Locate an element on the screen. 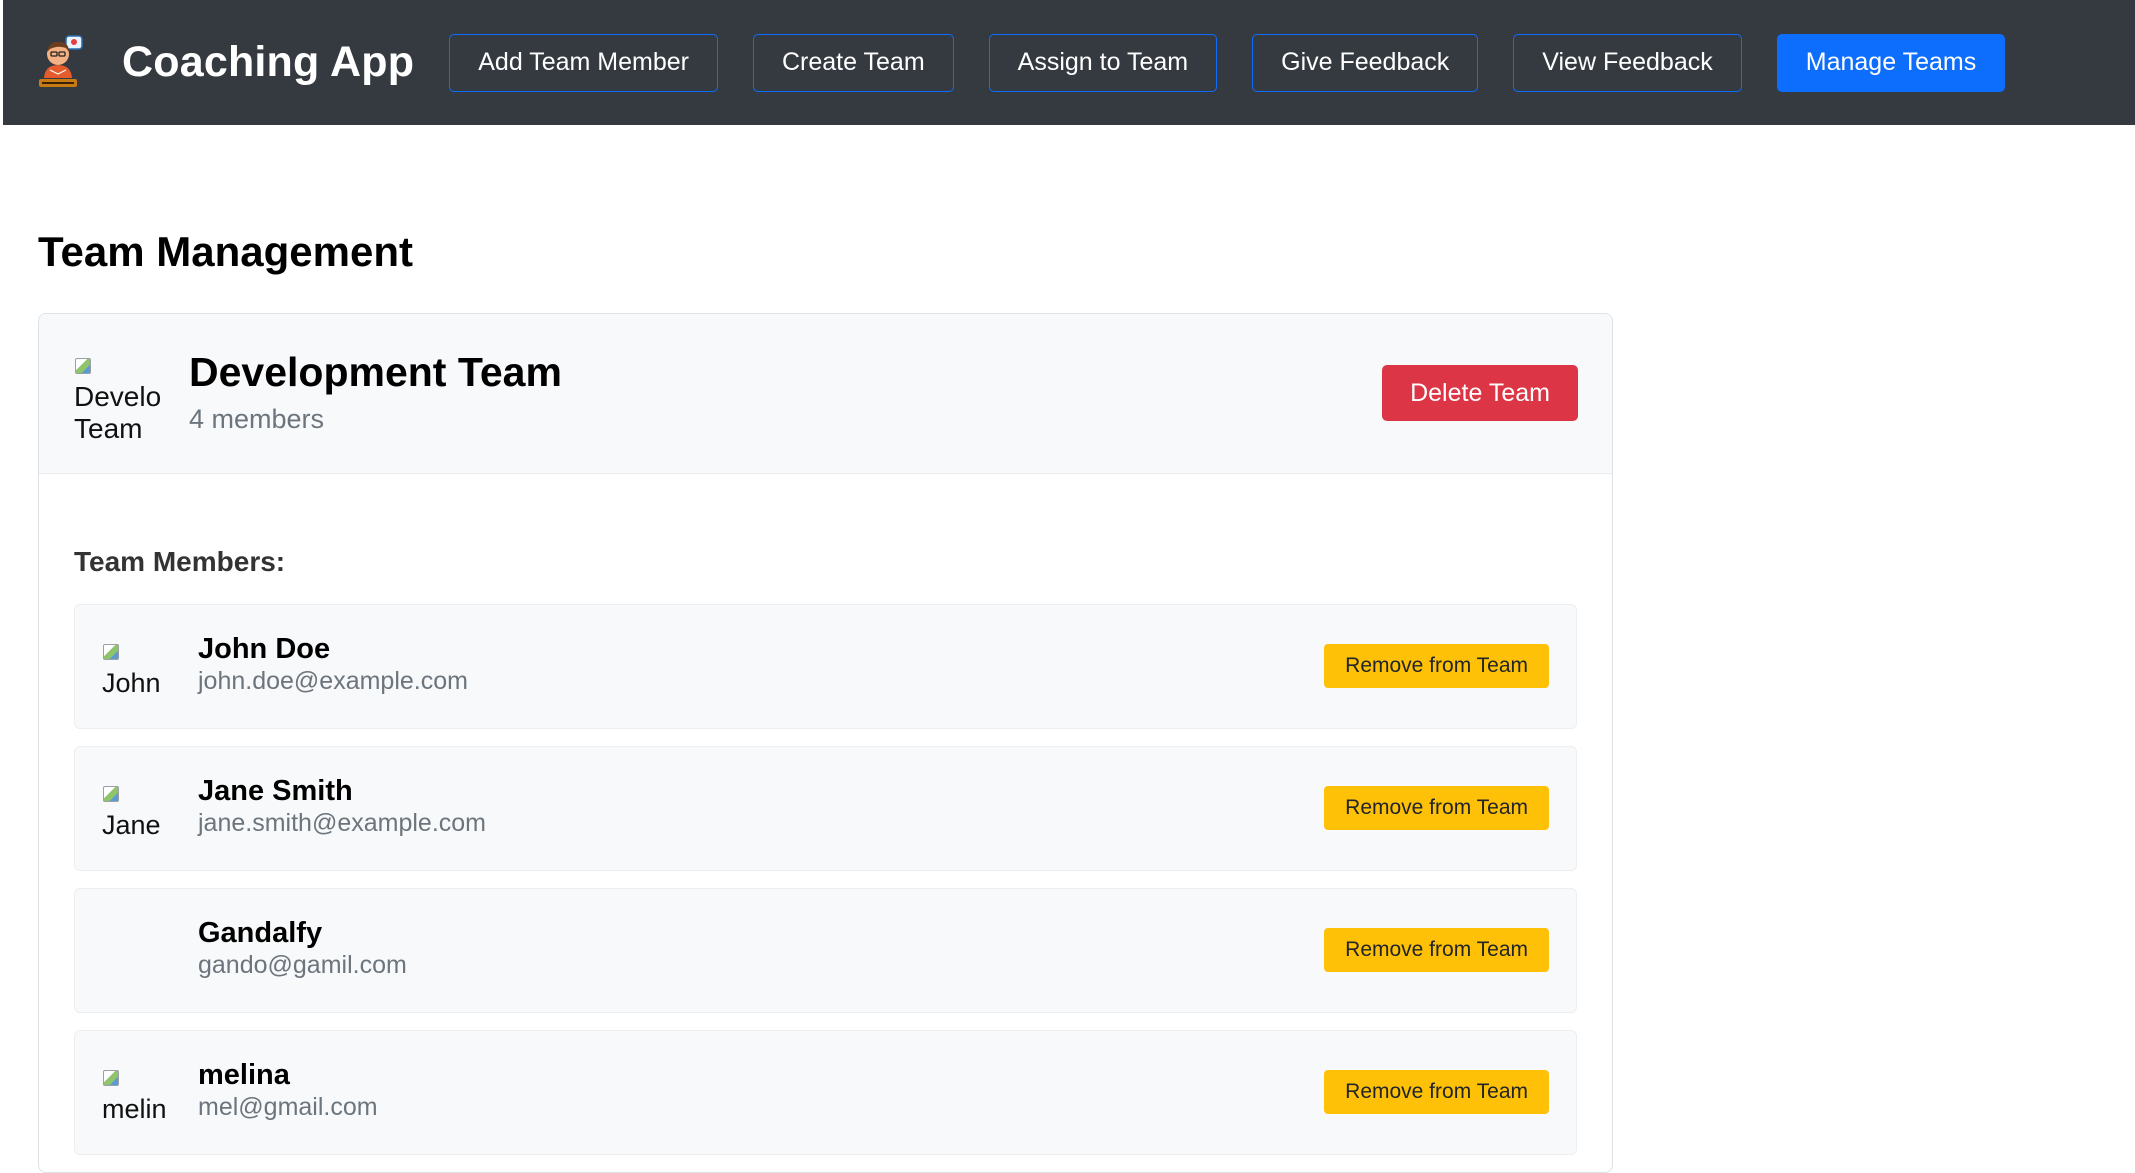  delete-team-button: Delete Team is located at coordinates (1480, 393).